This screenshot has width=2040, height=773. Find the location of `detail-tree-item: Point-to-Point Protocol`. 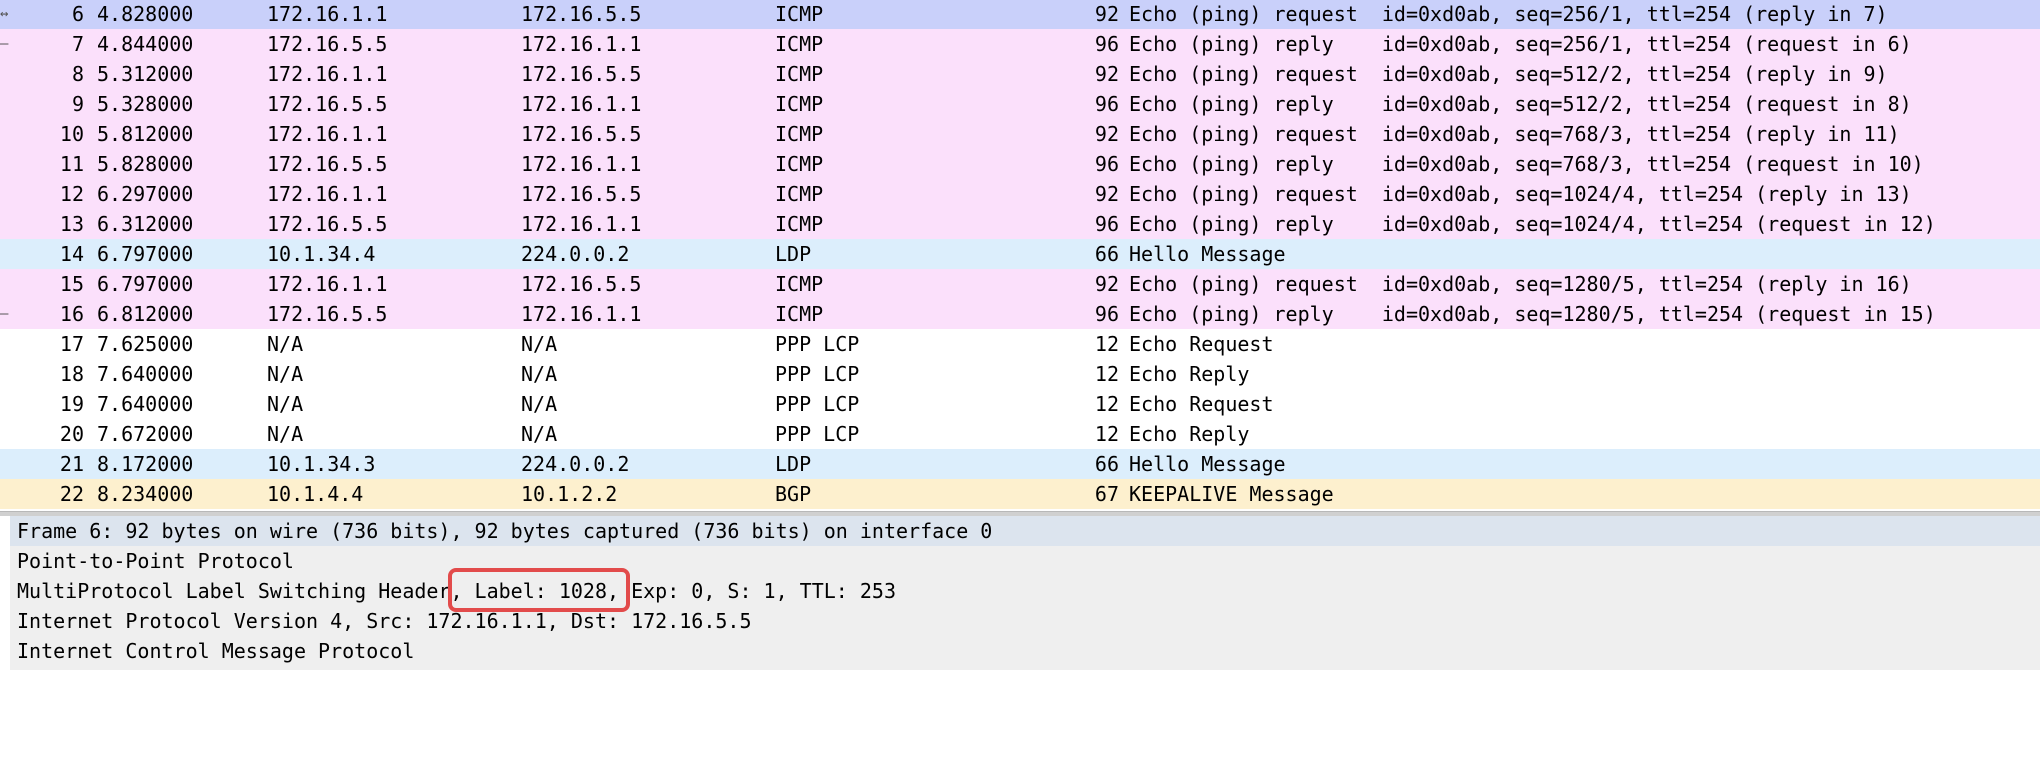

detail-tree-item: Point-to-Point Protocol is located at coordinates (1025, 561).